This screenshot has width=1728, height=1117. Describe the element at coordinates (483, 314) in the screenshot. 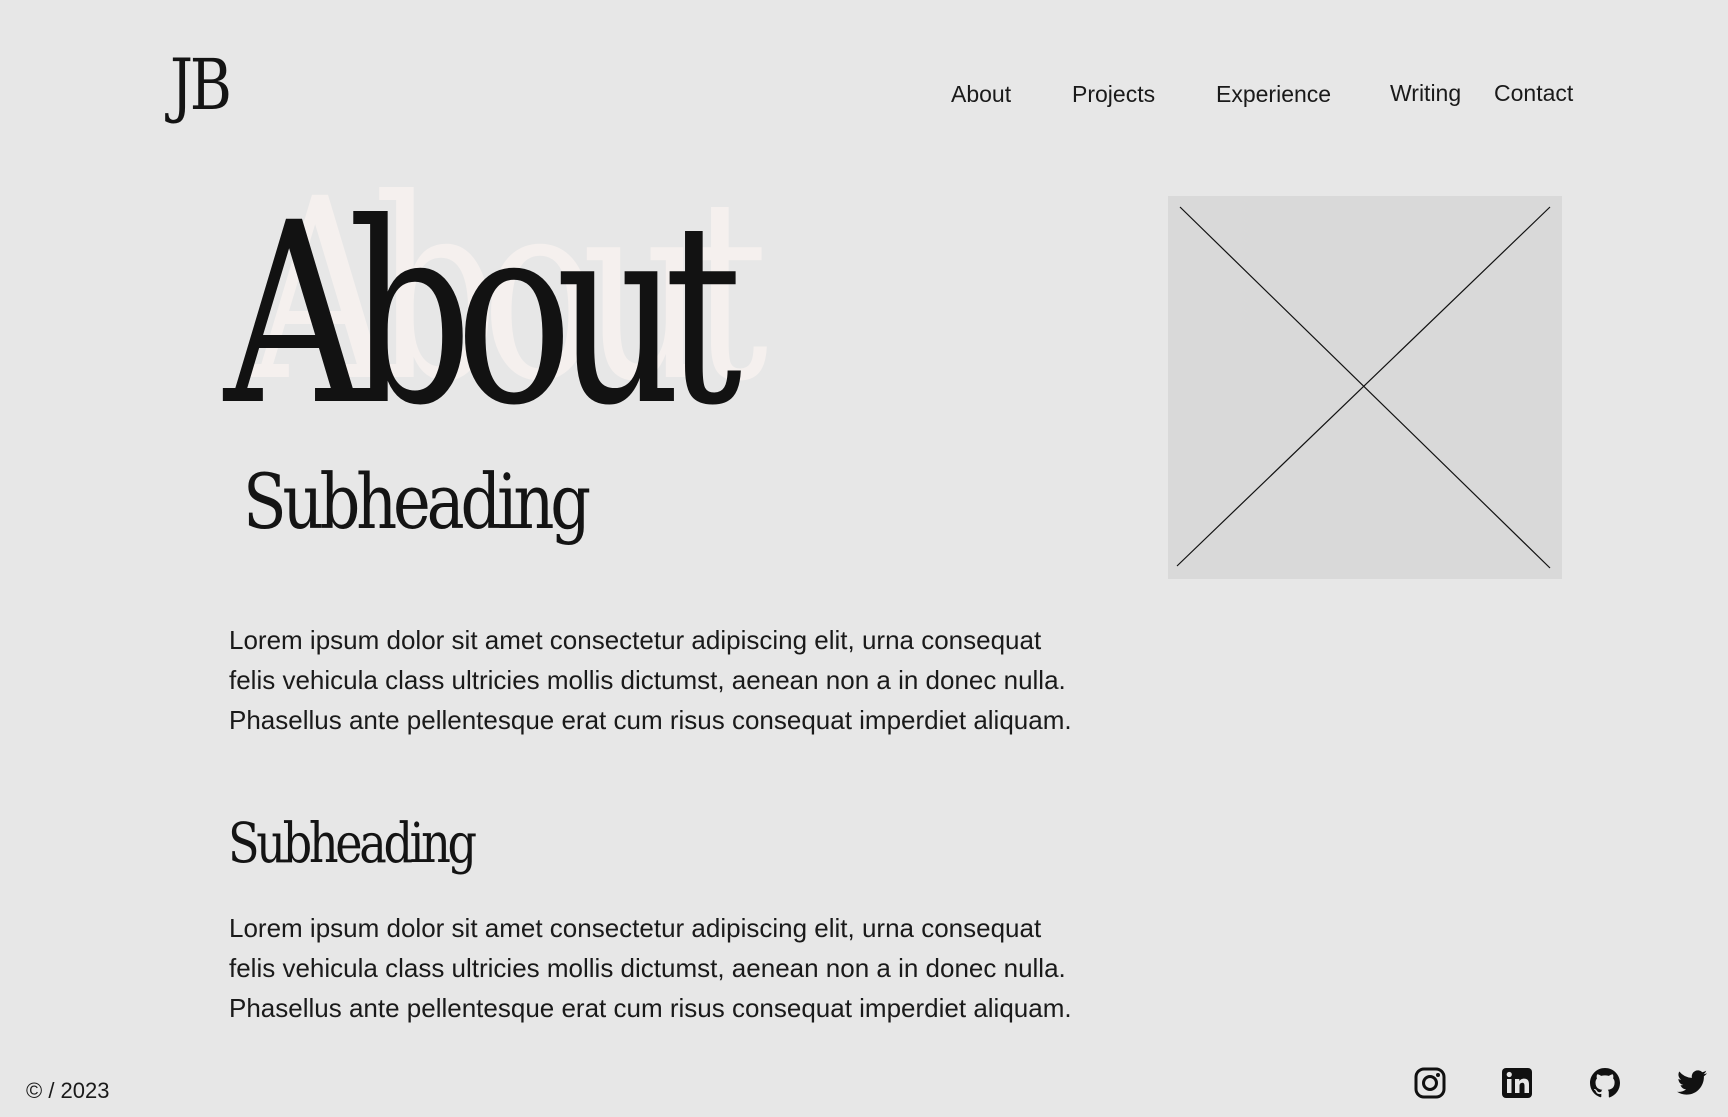

I see `hero-title: About` at that location.